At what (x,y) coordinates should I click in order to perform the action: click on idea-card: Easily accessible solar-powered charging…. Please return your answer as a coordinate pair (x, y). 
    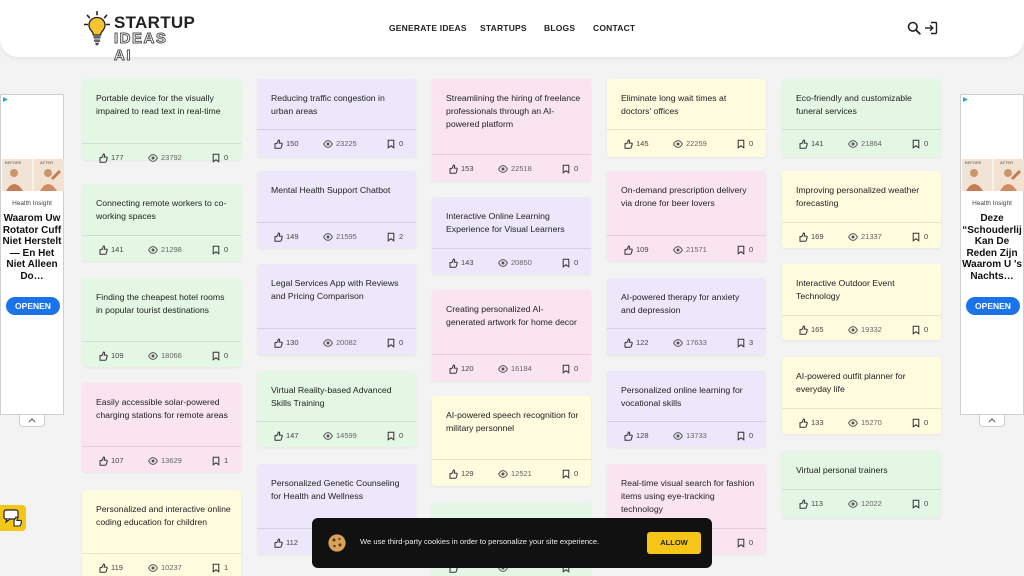
    Looking at the image, I should click on (161, 427).